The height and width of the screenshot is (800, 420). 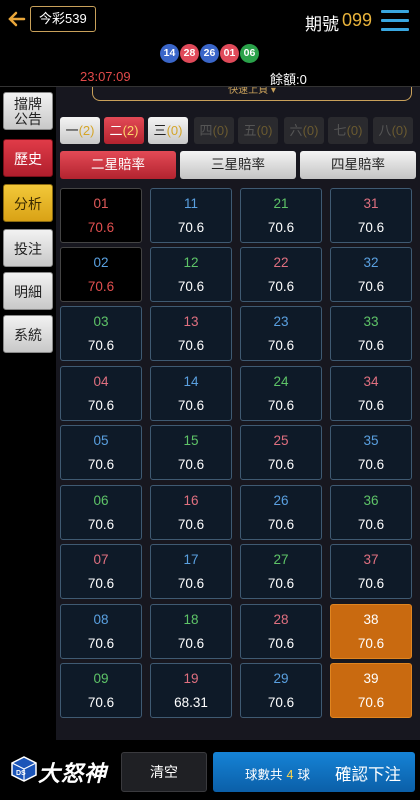 I want to click on number-cell-11: 11 70.6, so click(x=191, y=215).